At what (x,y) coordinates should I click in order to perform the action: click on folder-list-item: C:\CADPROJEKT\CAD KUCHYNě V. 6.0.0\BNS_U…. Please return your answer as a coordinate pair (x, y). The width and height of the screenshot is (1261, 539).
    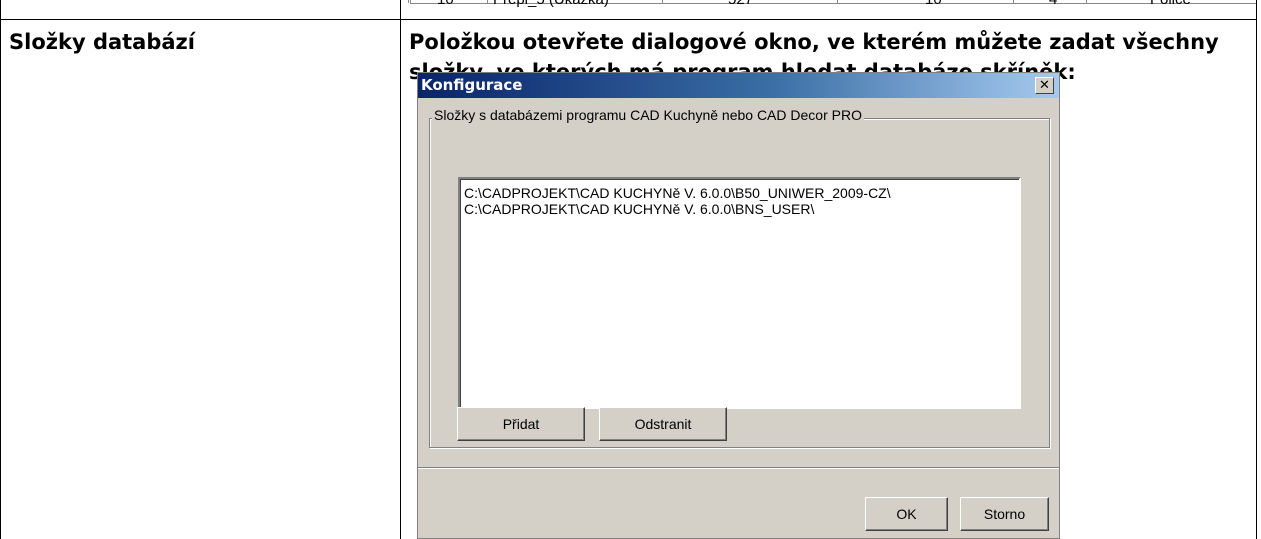
    Looking at the image, I should click on (739, 209).